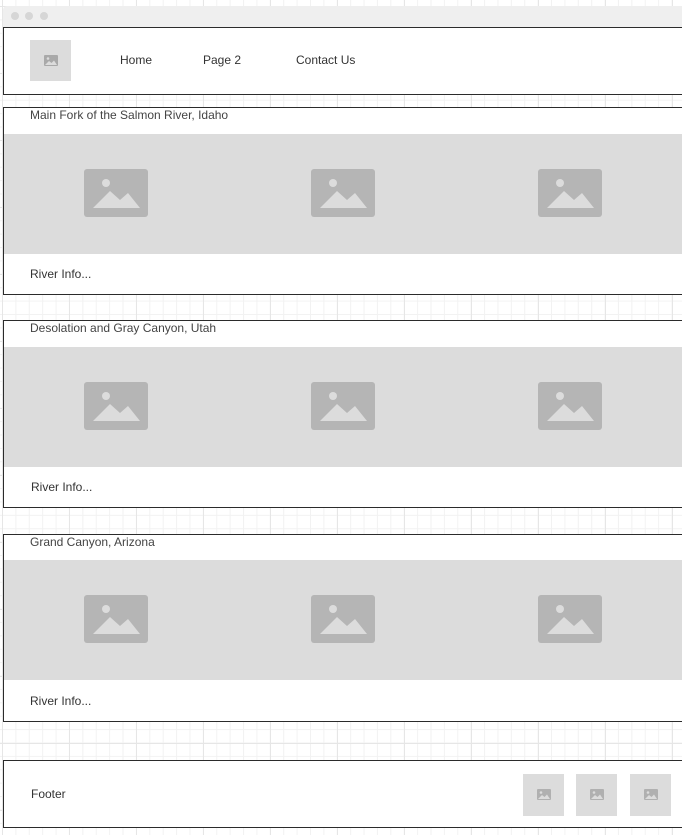 This screenshot has width=682, height=835. What do you see at coordinates (325, 60) in the screenshot?
I see `nav-contact-us-link: Contact Us` at bounding box center [325, 60].